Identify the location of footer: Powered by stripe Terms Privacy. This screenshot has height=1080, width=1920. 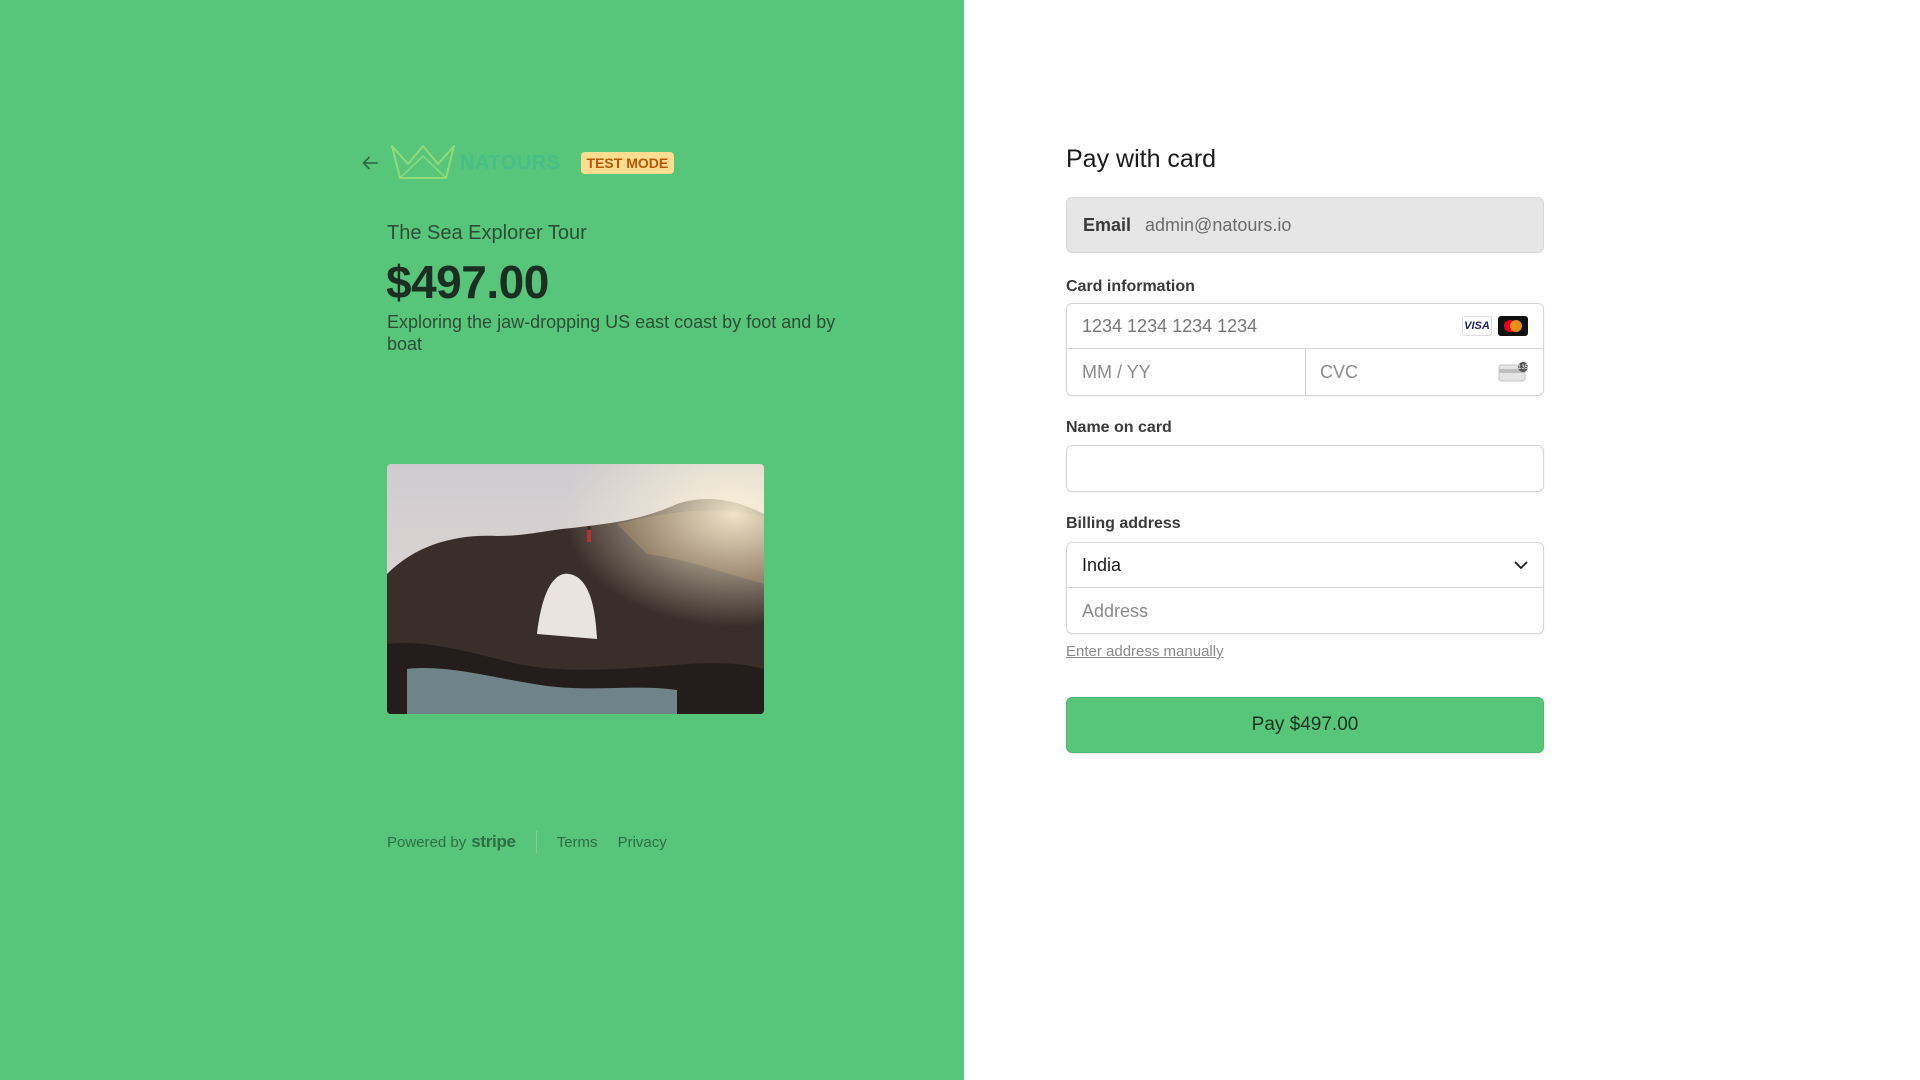
(537, 842).